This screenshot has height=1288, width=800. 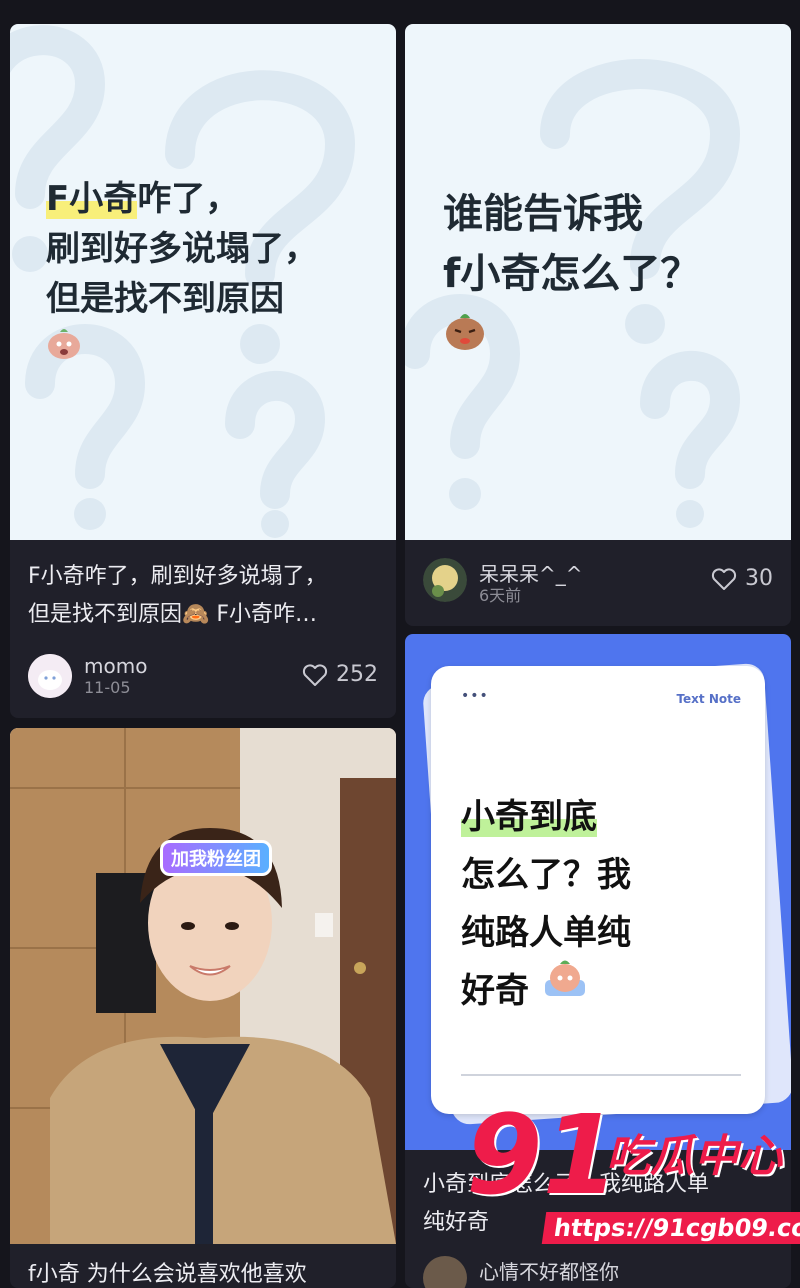 I want to click on like-button: 30, so click(x=742, y=578).